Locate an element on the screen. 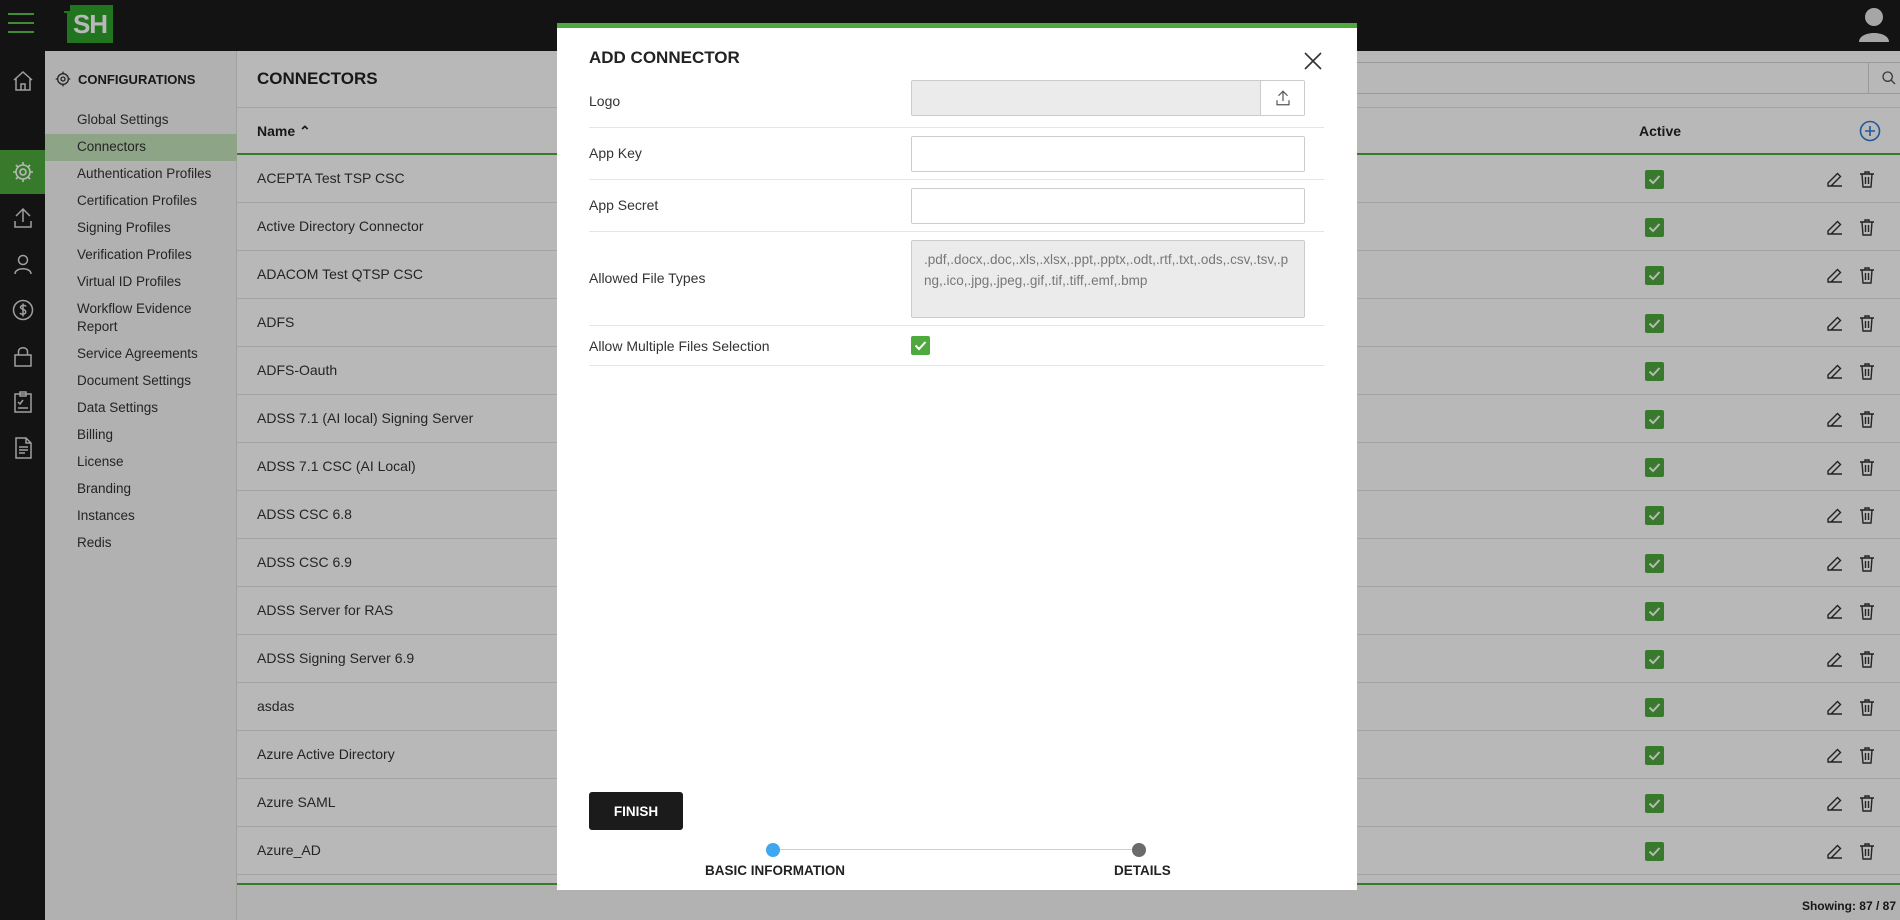 The width and height of the screenshot is (1900, 920). stepper-line is located at coordinates (956, 849).